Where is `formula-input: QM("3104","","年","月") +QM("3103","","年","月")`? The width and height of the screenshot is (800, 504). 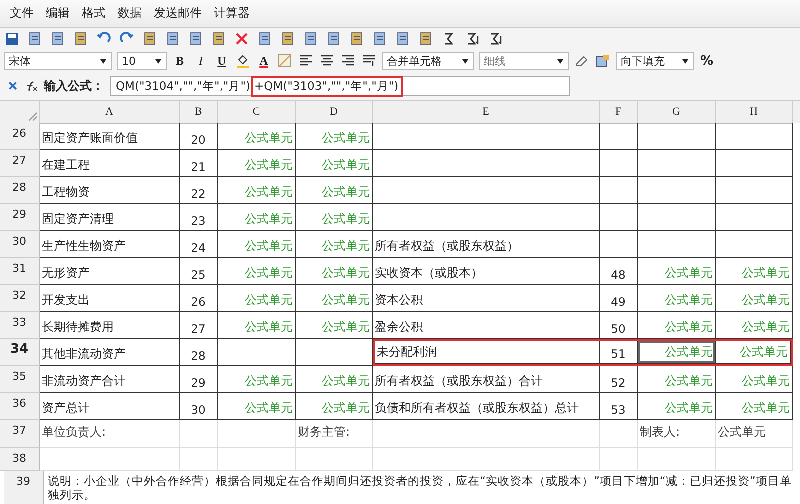
formula-input: QM("3104","","年","月") +QM("3103","","年","月") is located at coordinates (340, 86).